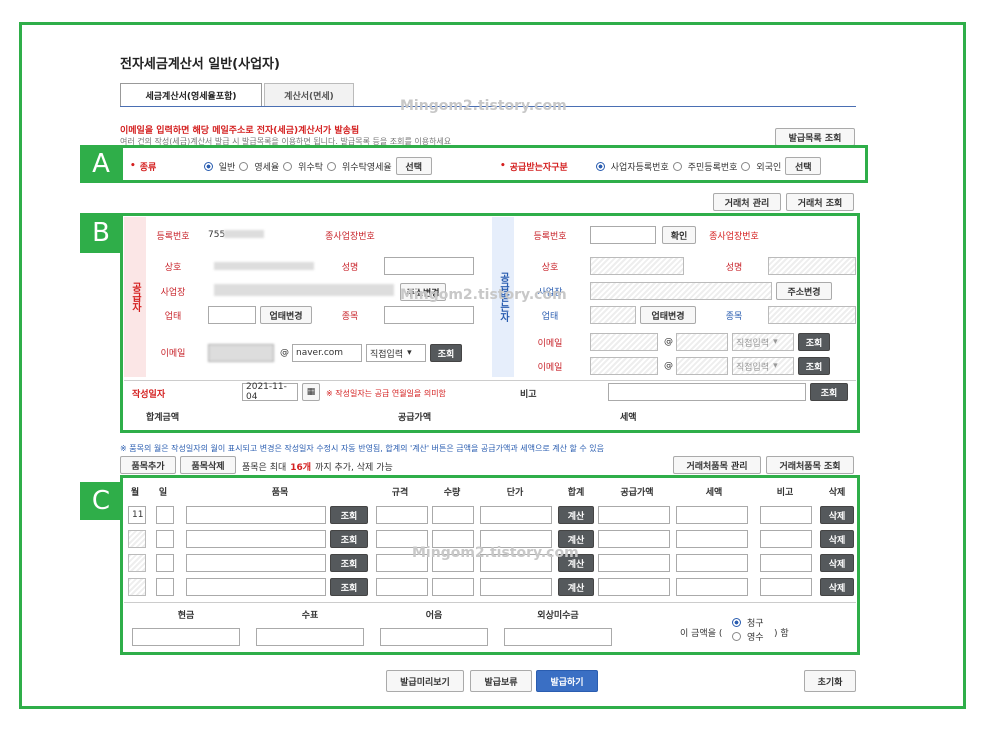  Describe the element at coordinates (763, 342) in the screenshot. I see `recipient-email1-select: 직접입력 ▾` at that location.